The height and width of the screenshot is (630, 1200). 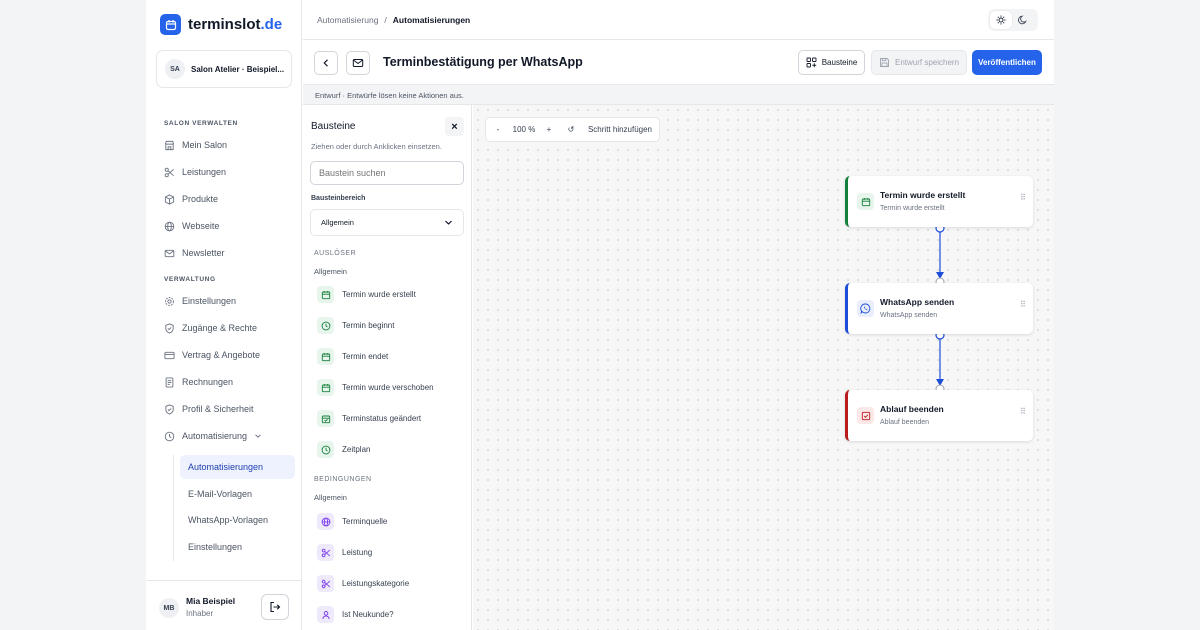 What do you see at coordinates (169, 409) in the screenshot?
I see `shield-check-icon` at bounding box center [169, 409].